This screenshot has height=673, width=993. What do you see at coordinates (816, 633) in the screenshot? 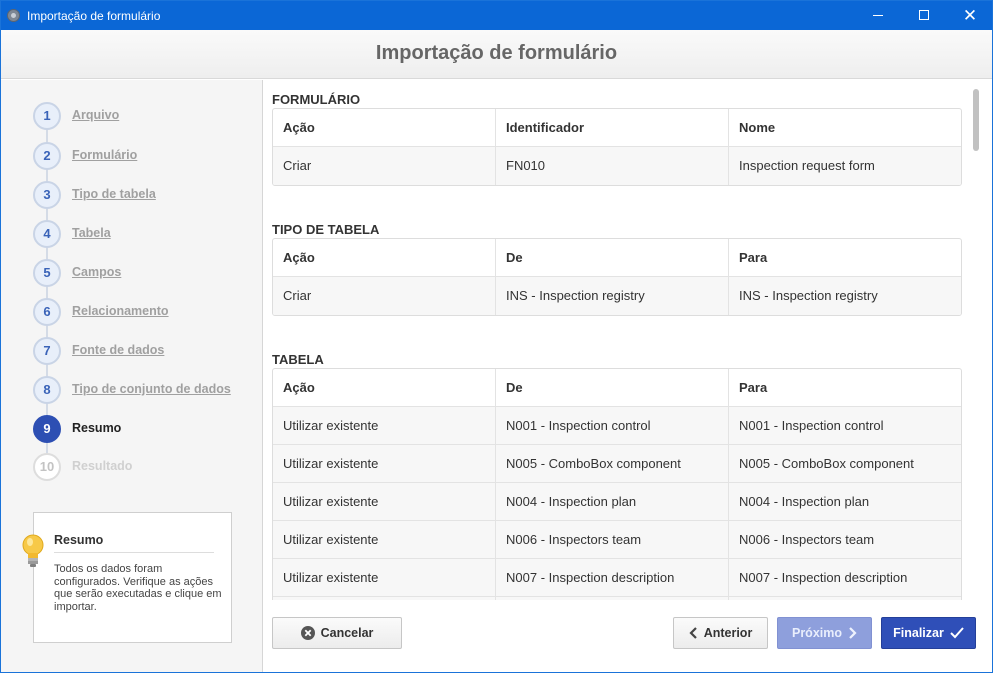
I see `next-label: Próximo` at bounding box center [816, 633].